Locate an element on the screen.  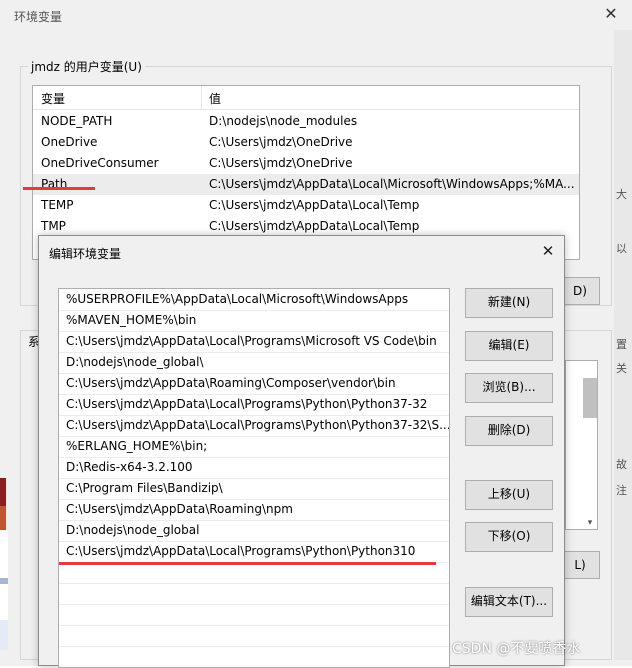
user-var-row-temp: TEMP C:\Users\jmdz\AppData\Local\Temp is located at coordinates (306, 205).